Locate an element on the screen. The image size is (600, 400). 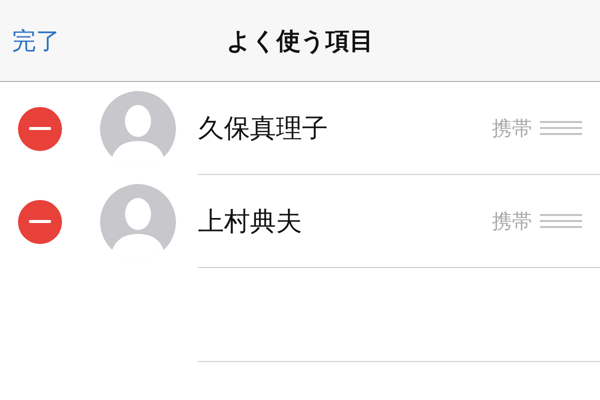
contact-name: 上村典夫 is located at coordinates (250, 222).